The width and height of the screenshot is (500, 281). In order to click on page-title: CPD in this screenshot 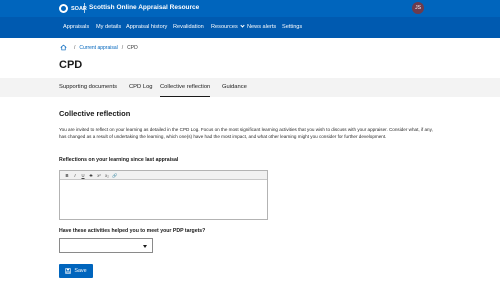, I will do `click(71, 65)`.